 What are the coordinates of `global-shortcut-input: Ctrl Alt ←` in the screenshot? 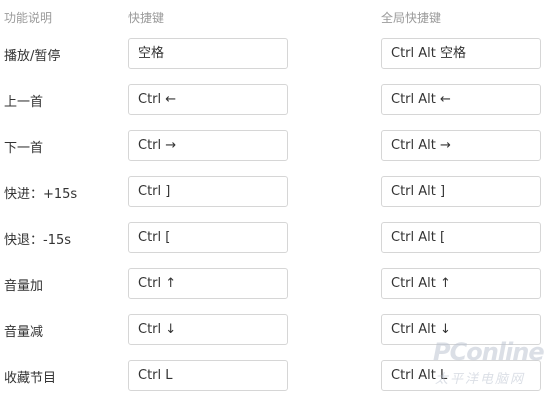 It's located at (461, 99).